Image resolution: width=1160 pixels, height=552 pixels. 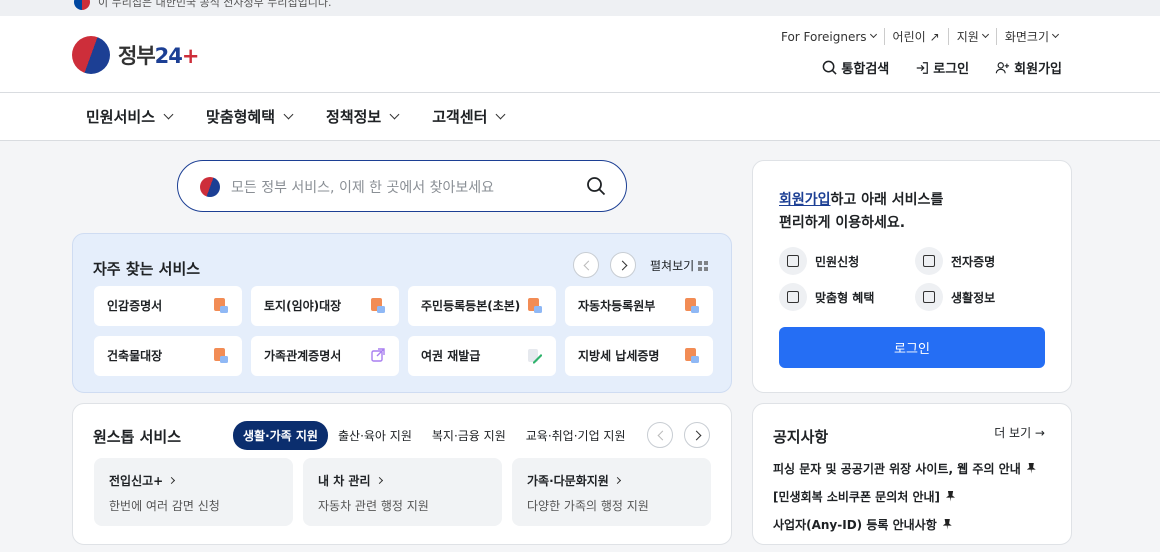 What do you see at coordinates (904, 524) in the screenshot?
I see `notice-item: 사업자(Any-ID) 등록 안내사항` at bounding box center [904, 524].